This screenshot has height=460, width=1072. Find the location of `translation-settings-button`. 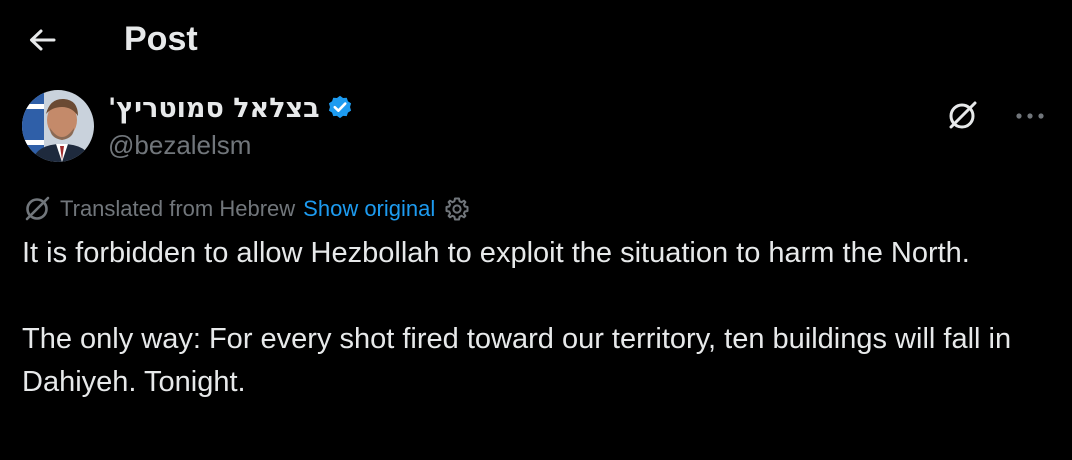

translation-settings-button is located at coordinates (457, 209).